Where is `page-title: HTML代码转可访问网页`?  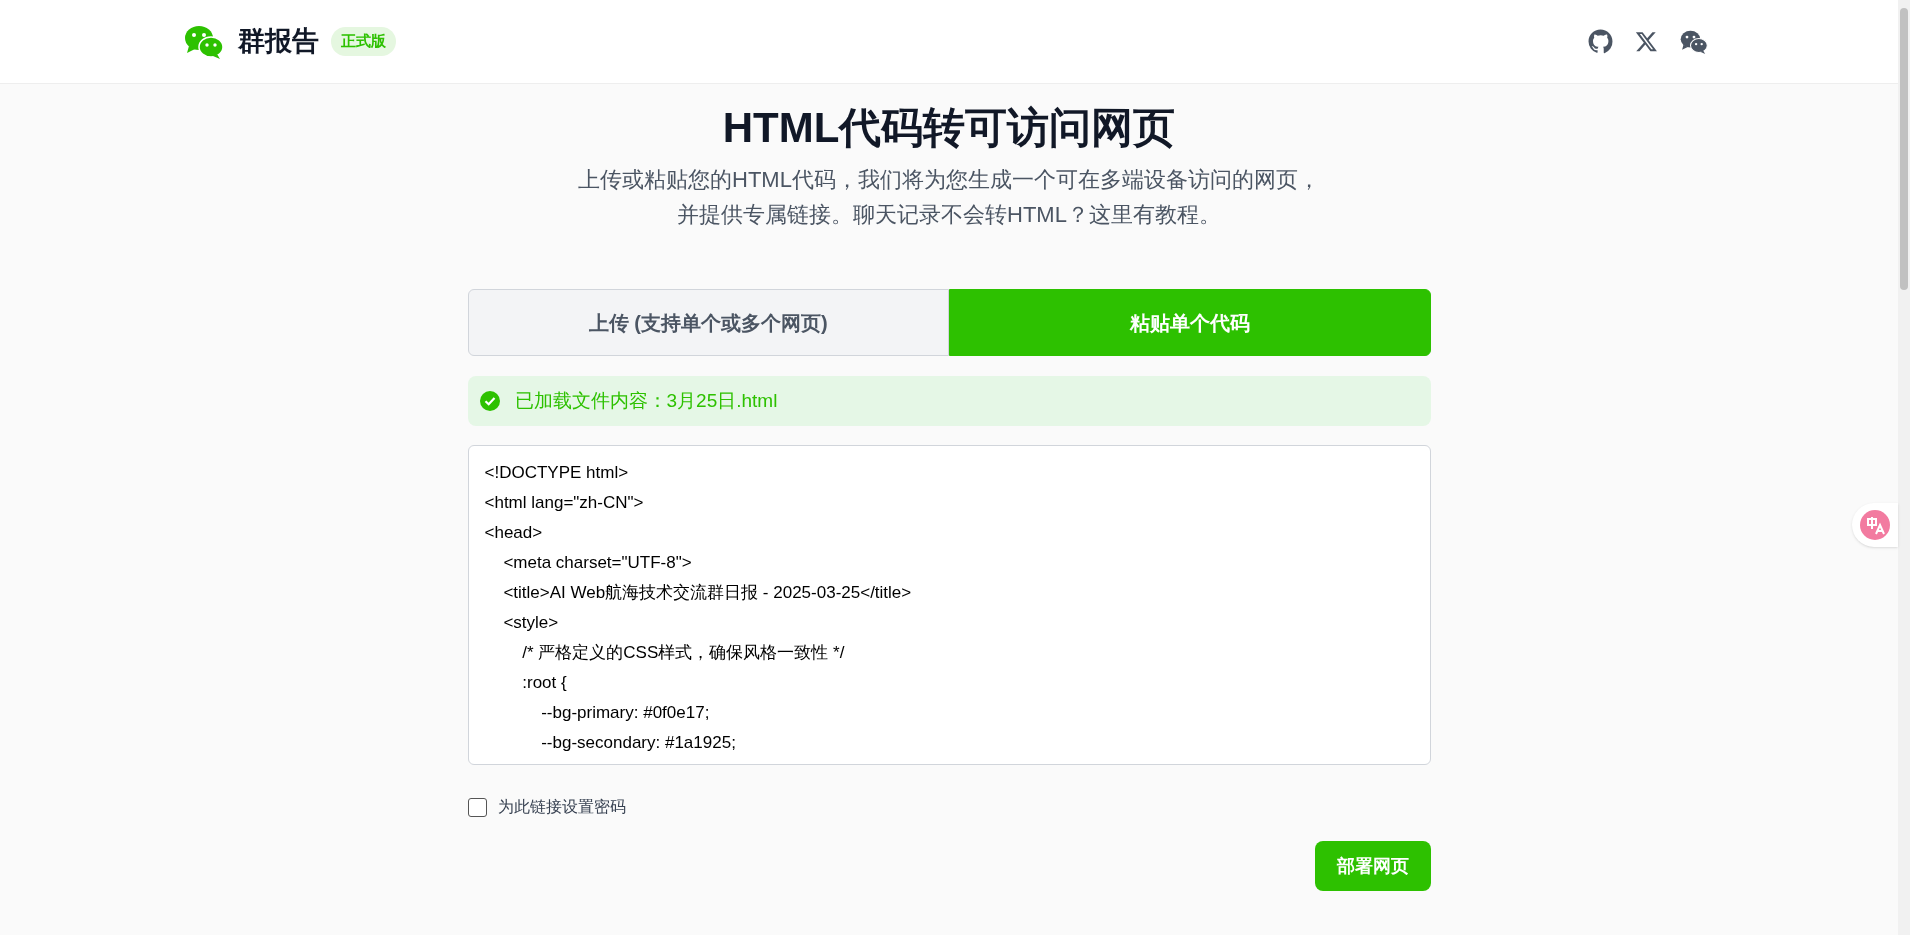 page-title: HTML代码转可访问网页 is located at coordinates (949, 128).